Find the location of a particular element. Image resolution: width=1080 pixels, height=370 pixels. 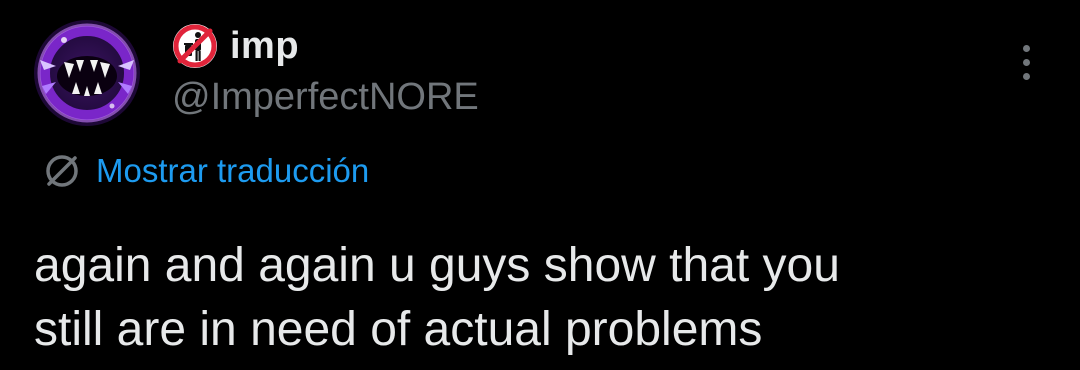

show-translation-link: Mostrar traducción is located at coordinates (204, 171).